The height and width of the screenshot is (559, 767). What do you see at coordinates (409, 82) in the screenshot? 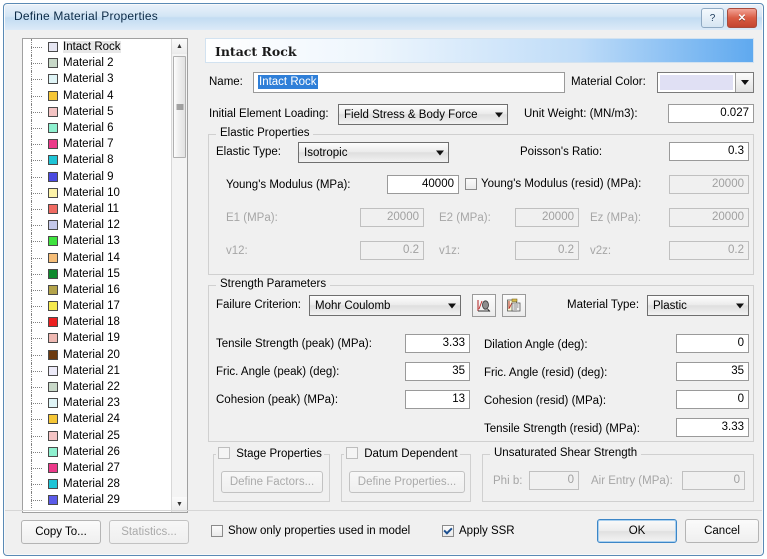
I see `name-input: Intact Rock` at bounding box center [409, 82].